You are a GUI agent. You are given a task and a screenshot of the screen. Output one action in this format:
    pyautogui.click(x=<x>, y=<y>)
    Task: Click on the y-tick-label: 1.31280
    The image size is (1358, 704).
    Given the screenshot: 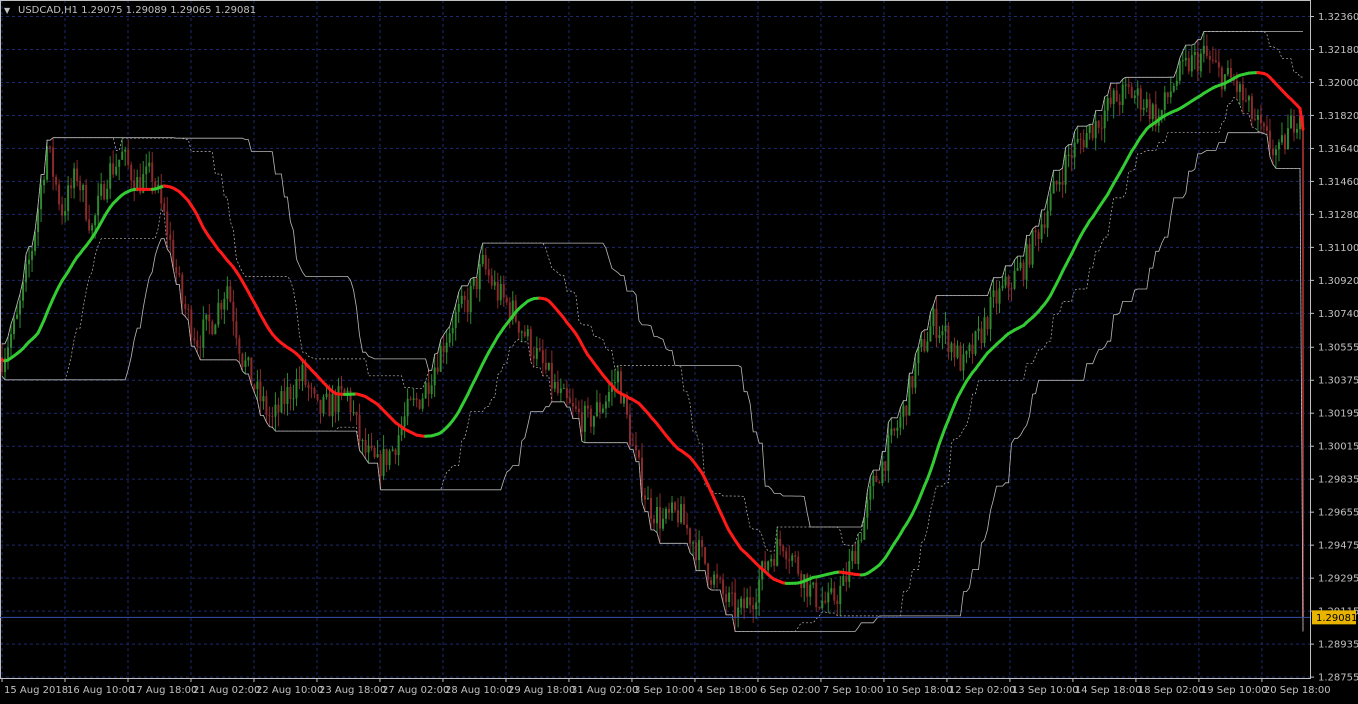 What is the action you would take?
    pyautogui.click(x=1338, y=215)
    